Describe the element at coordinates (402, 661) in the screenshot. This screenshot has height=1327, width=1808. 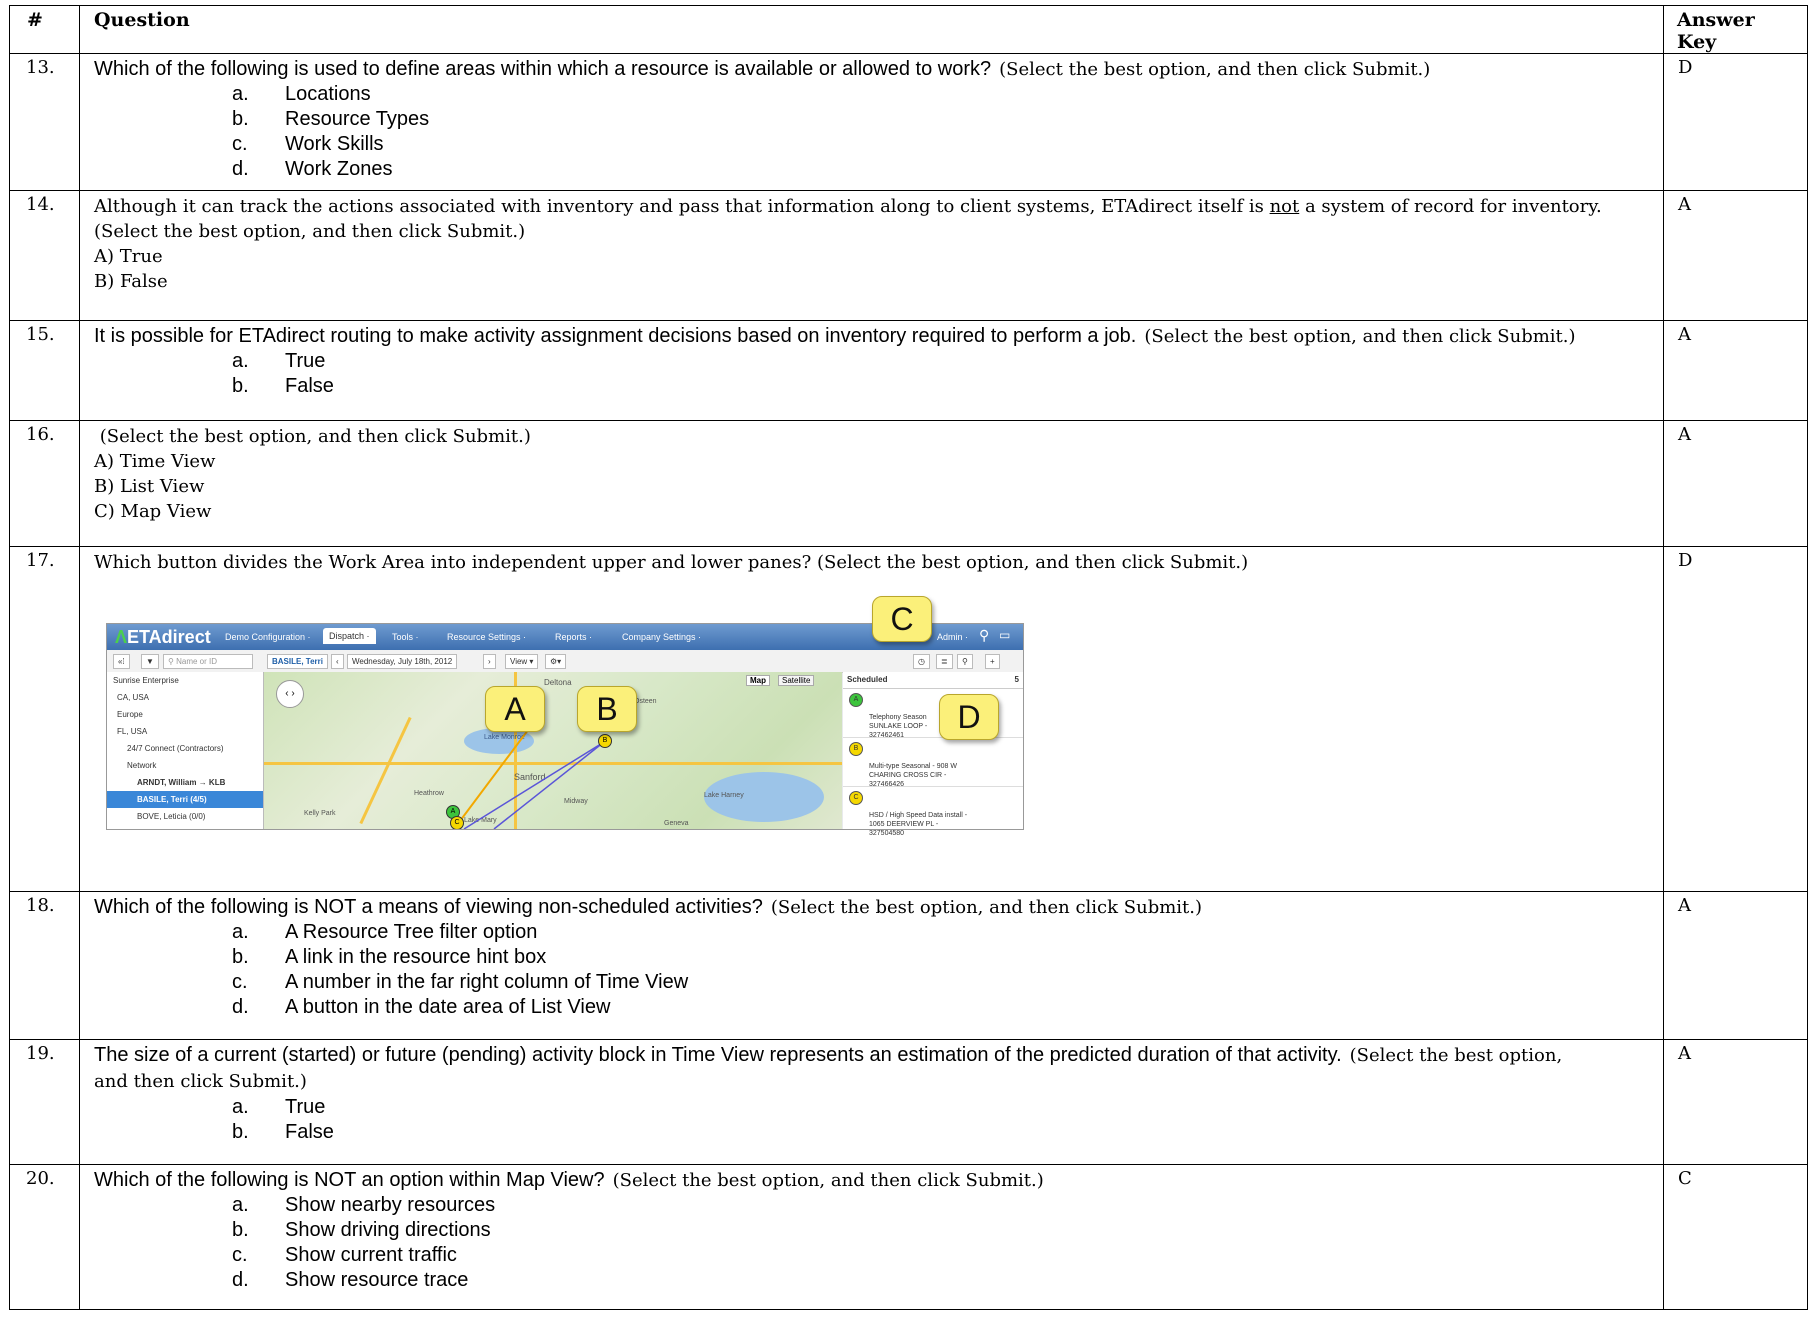
I see `date-display: Wednesday, July 18th, 2012` at that location.